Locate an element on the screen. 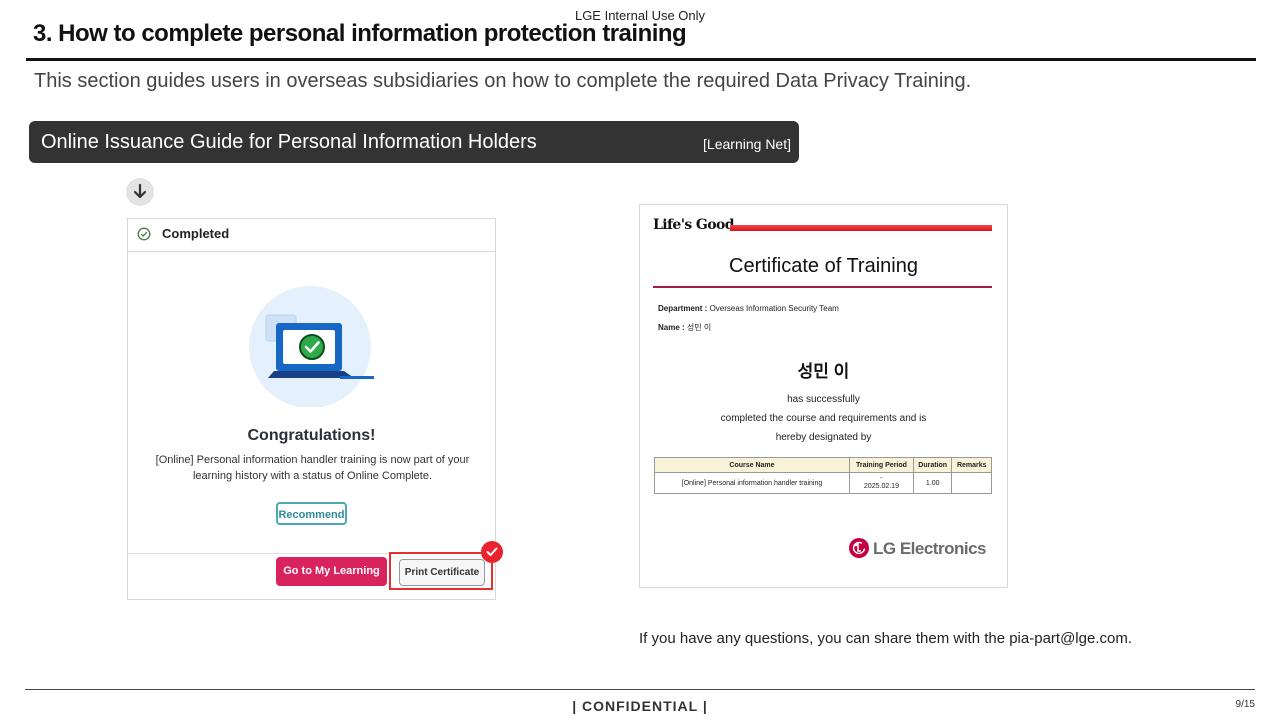  print-certificate-highlight: Print Certificate is located at coordinates (441, 571).